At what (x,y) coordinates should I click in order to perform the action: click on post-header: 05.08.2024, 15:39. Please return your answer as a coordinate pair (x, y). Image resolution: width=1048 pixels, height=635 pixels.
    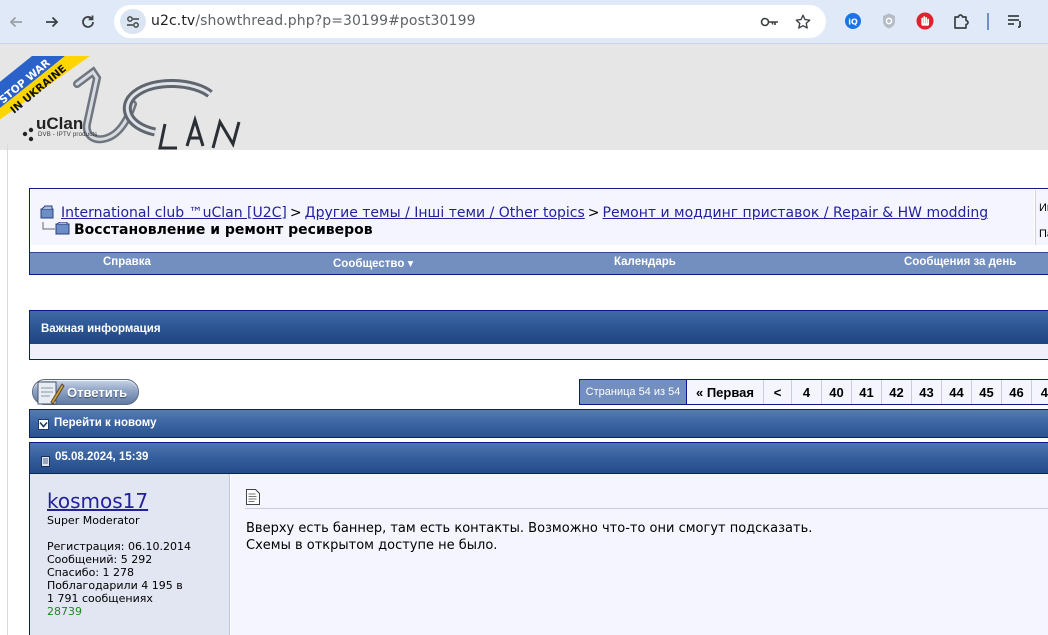
    Looking at the image, I should click on (538, 458).